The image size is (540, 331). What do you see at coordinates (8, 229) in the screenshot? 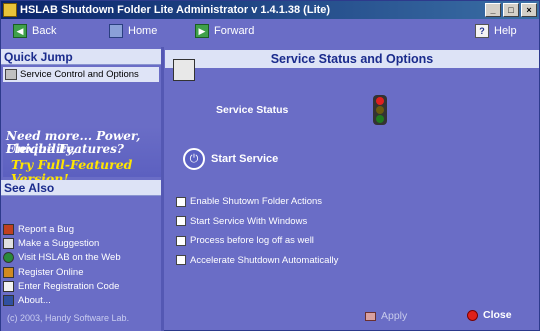
I see `bug-icon` at bounding box center [8, 229].